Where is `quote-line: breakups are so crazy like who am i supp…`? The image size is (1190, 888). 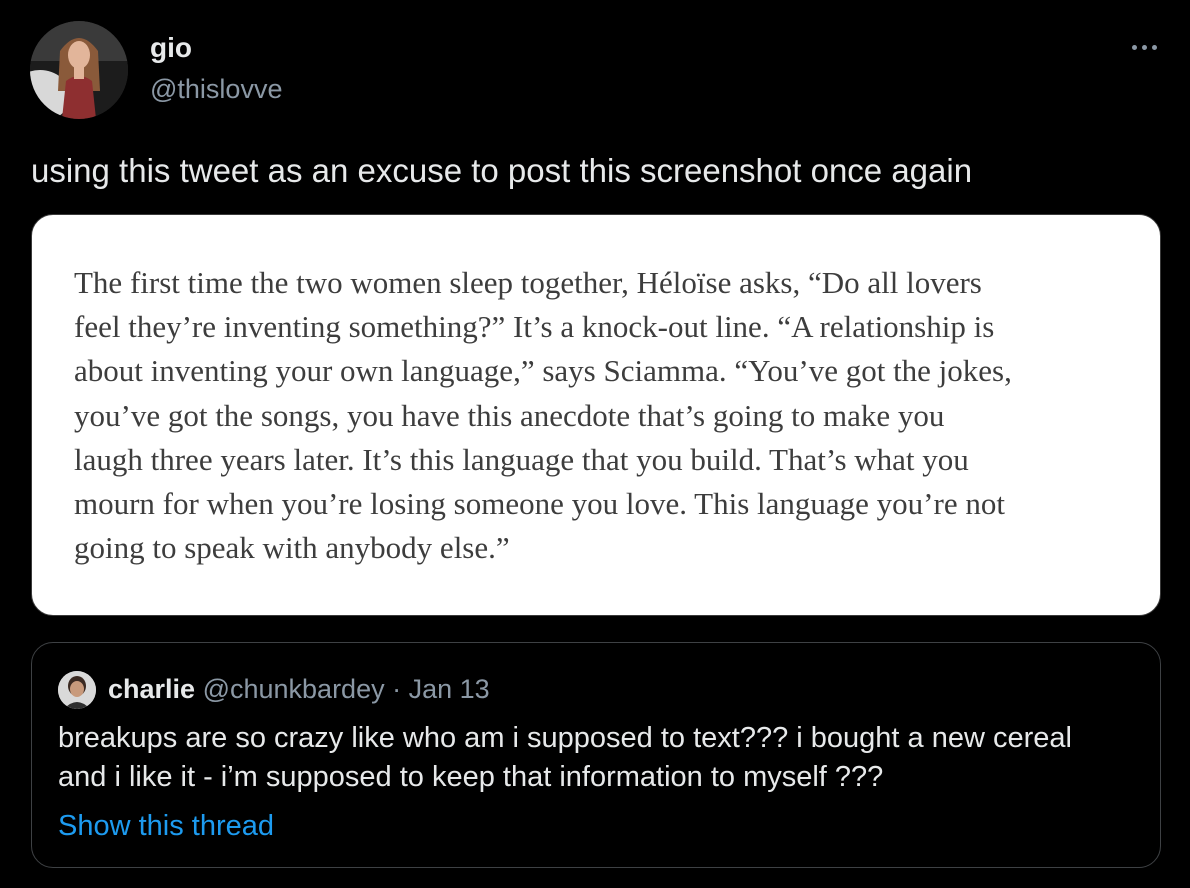
quote-line: breakups are so crazy like who am i supp… is located at coordinates (565, 738).